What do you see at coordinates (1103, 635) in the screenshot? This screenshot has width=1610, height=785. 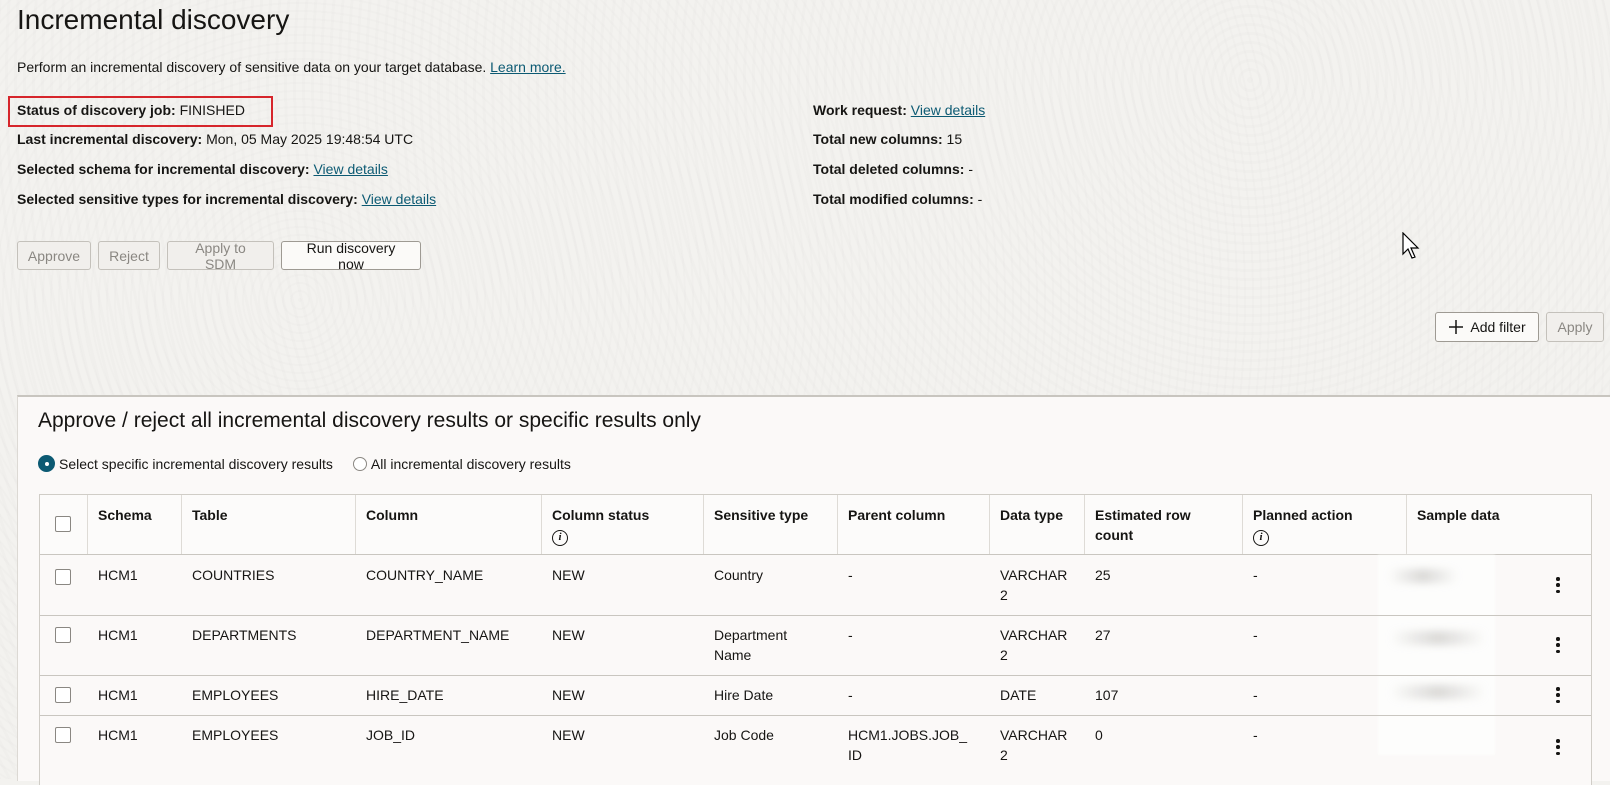 I see `cell-row-count: 27` at bounding box center [1103, 635].